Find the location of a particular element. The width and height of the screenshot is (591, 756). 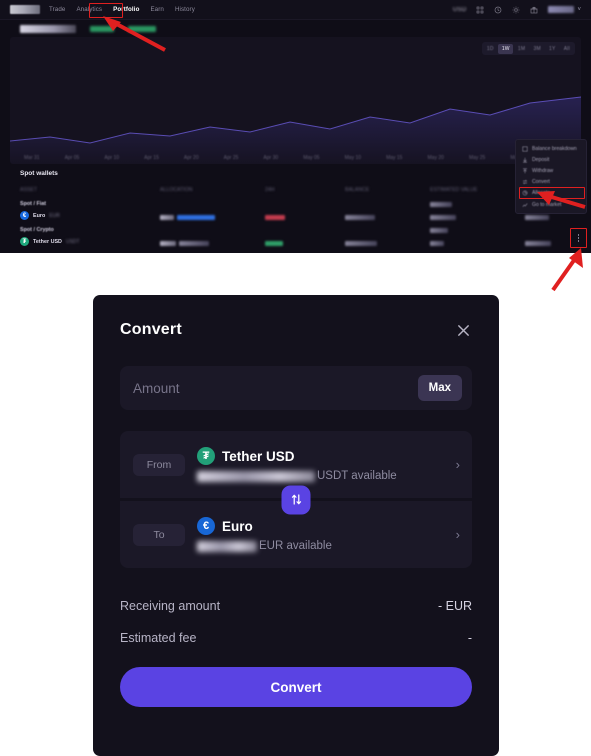

user-account-menu: ˅ is located at coordinates (564, 9).